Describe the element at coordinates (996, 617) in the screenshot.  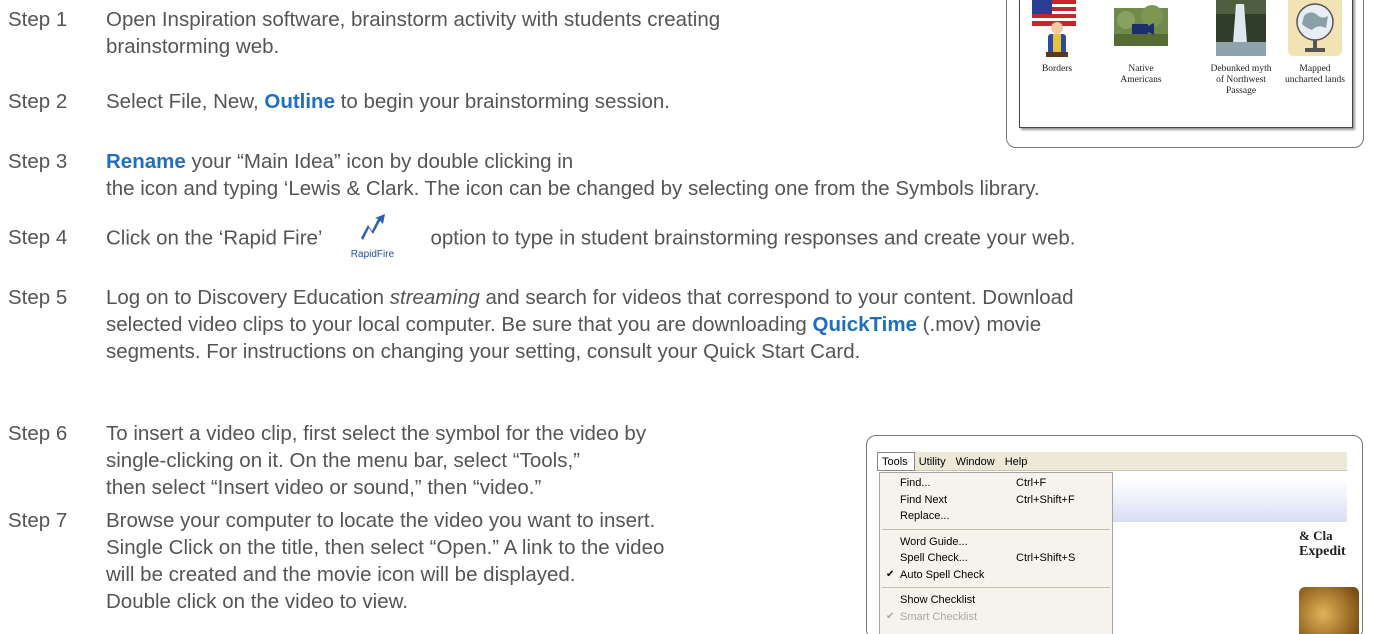
I see `menu-item-smart-checklist: ✔ Smart Checklist` at that location.